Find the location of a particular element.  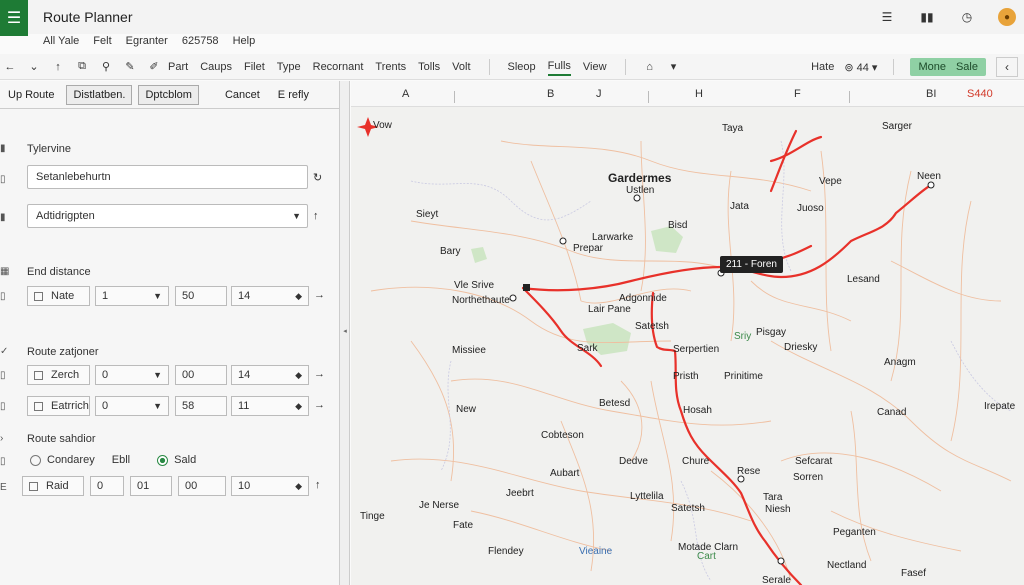

toolbar-trents: Trents is located at coordinates (390, 67).